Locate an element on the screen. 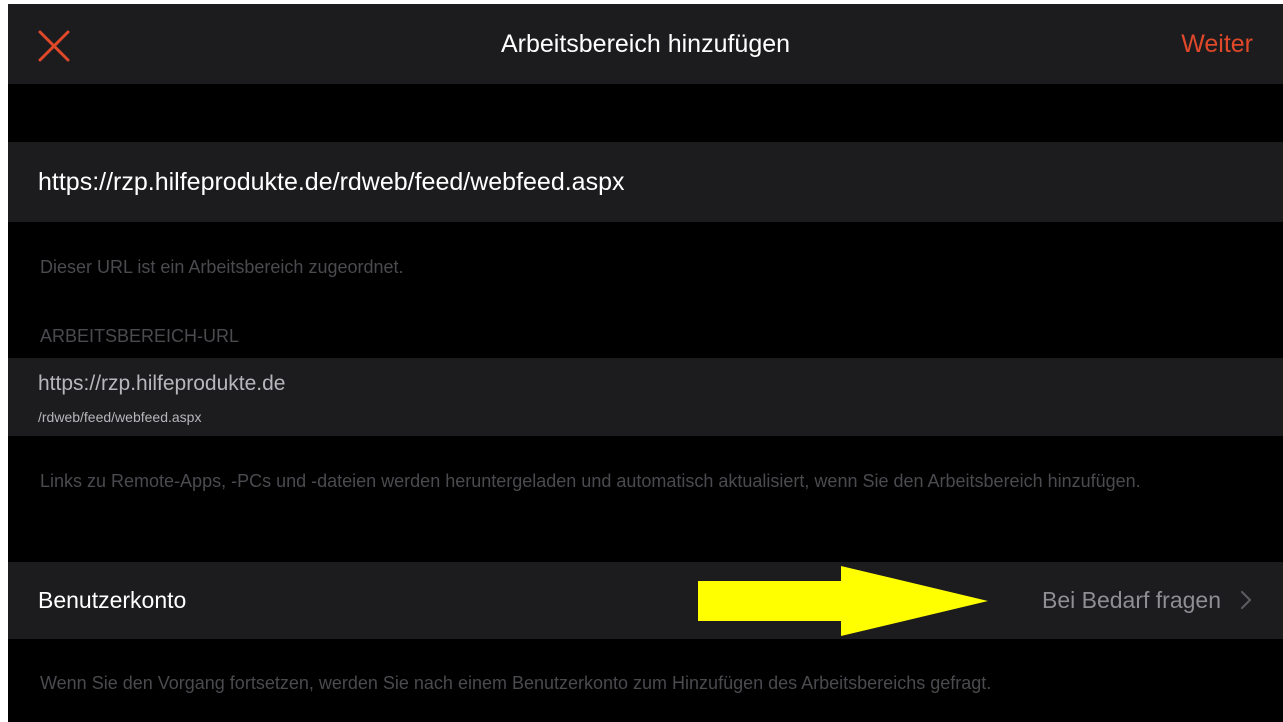 This screenshot has height=722, width=1283. workspace-url-header: ARBEITSBEREICH-URL is located at coordinates (140, 336).